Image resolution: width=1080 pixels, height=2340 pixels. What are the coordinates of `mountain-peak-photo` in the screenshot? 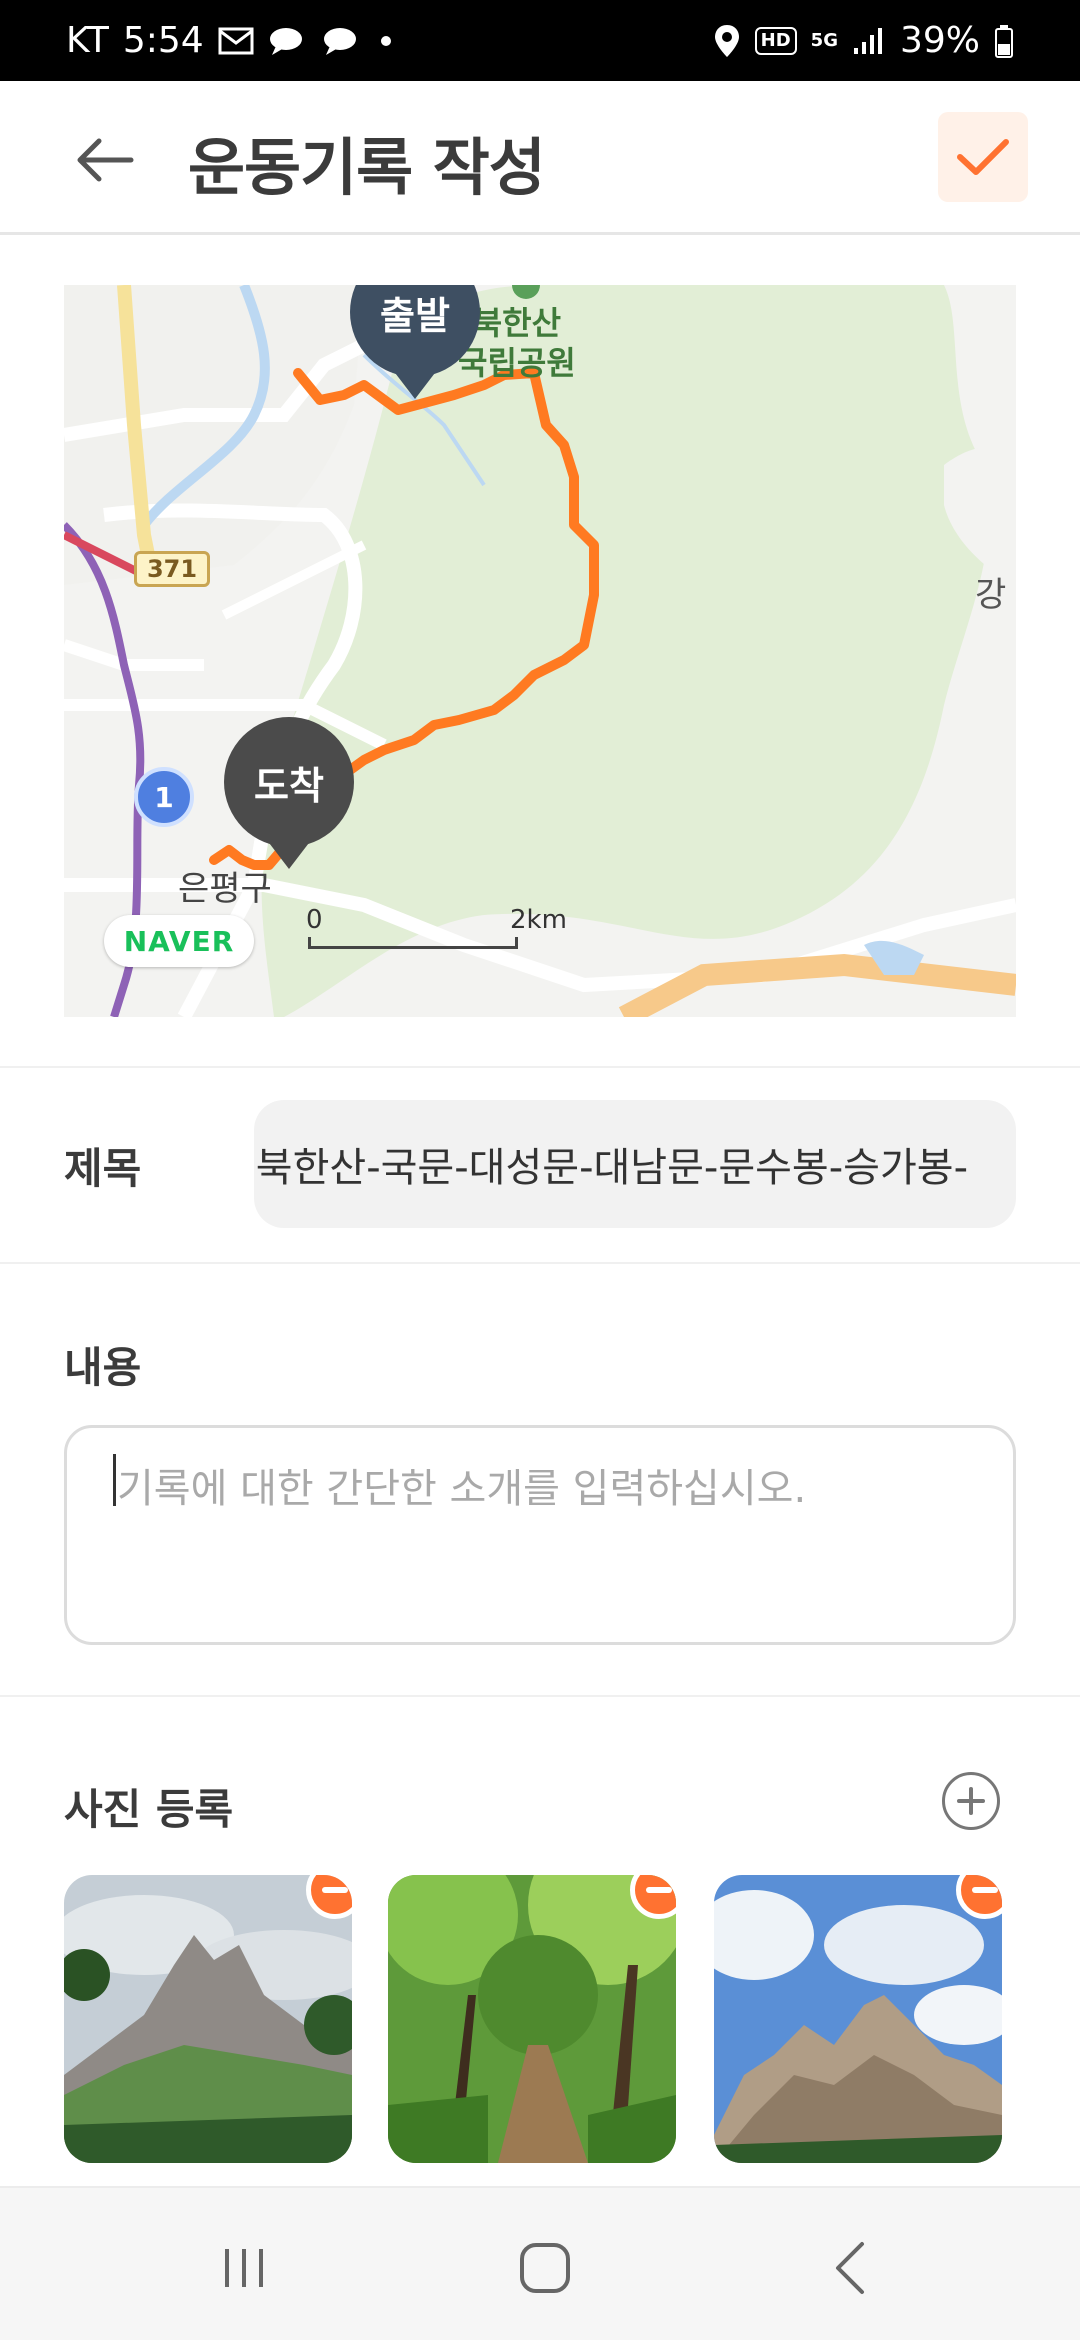 It's located at (208, 2019).